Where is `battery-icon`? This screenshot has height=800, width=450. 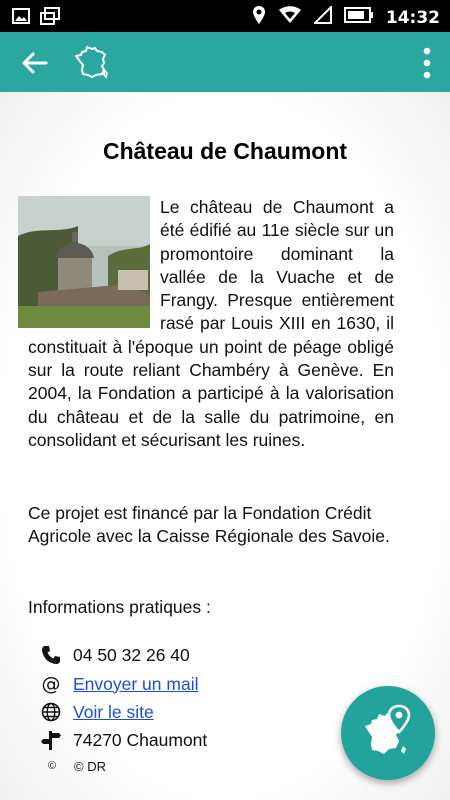 battery-icon is located at coordinates (358, 17).